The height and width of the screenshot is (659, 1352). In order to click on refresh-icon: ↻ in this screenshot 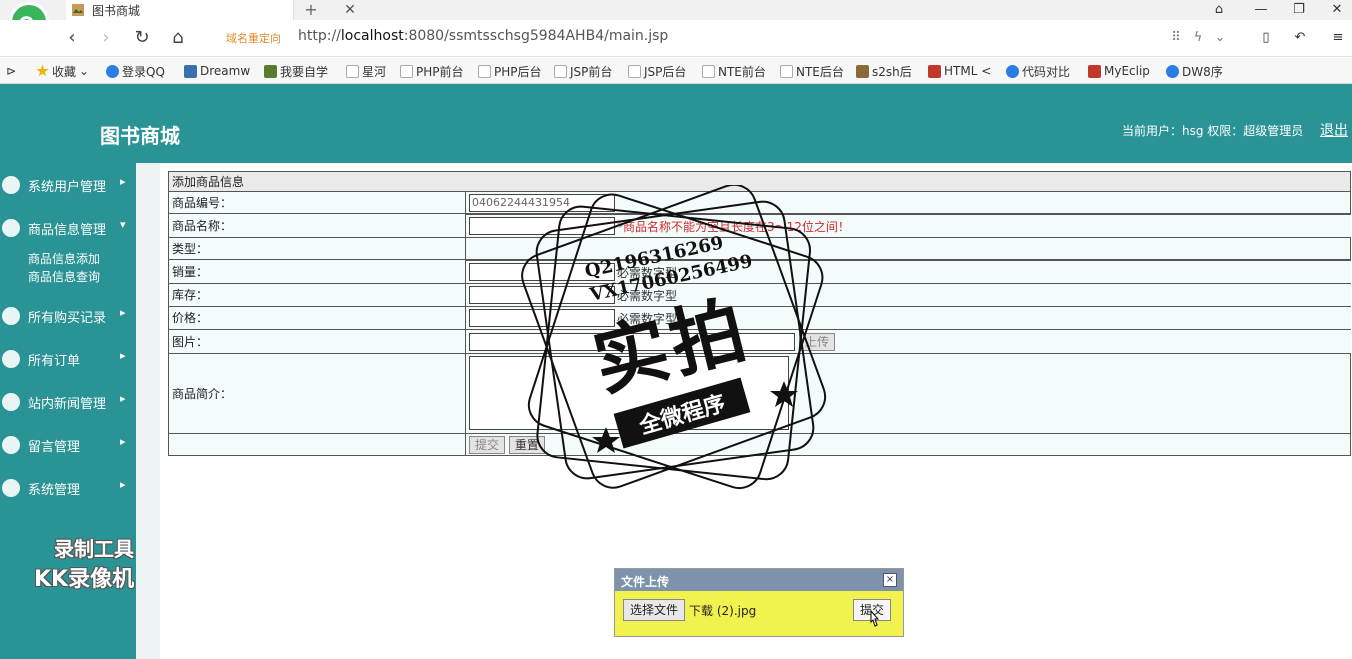, I will do `click(142, 38)`.